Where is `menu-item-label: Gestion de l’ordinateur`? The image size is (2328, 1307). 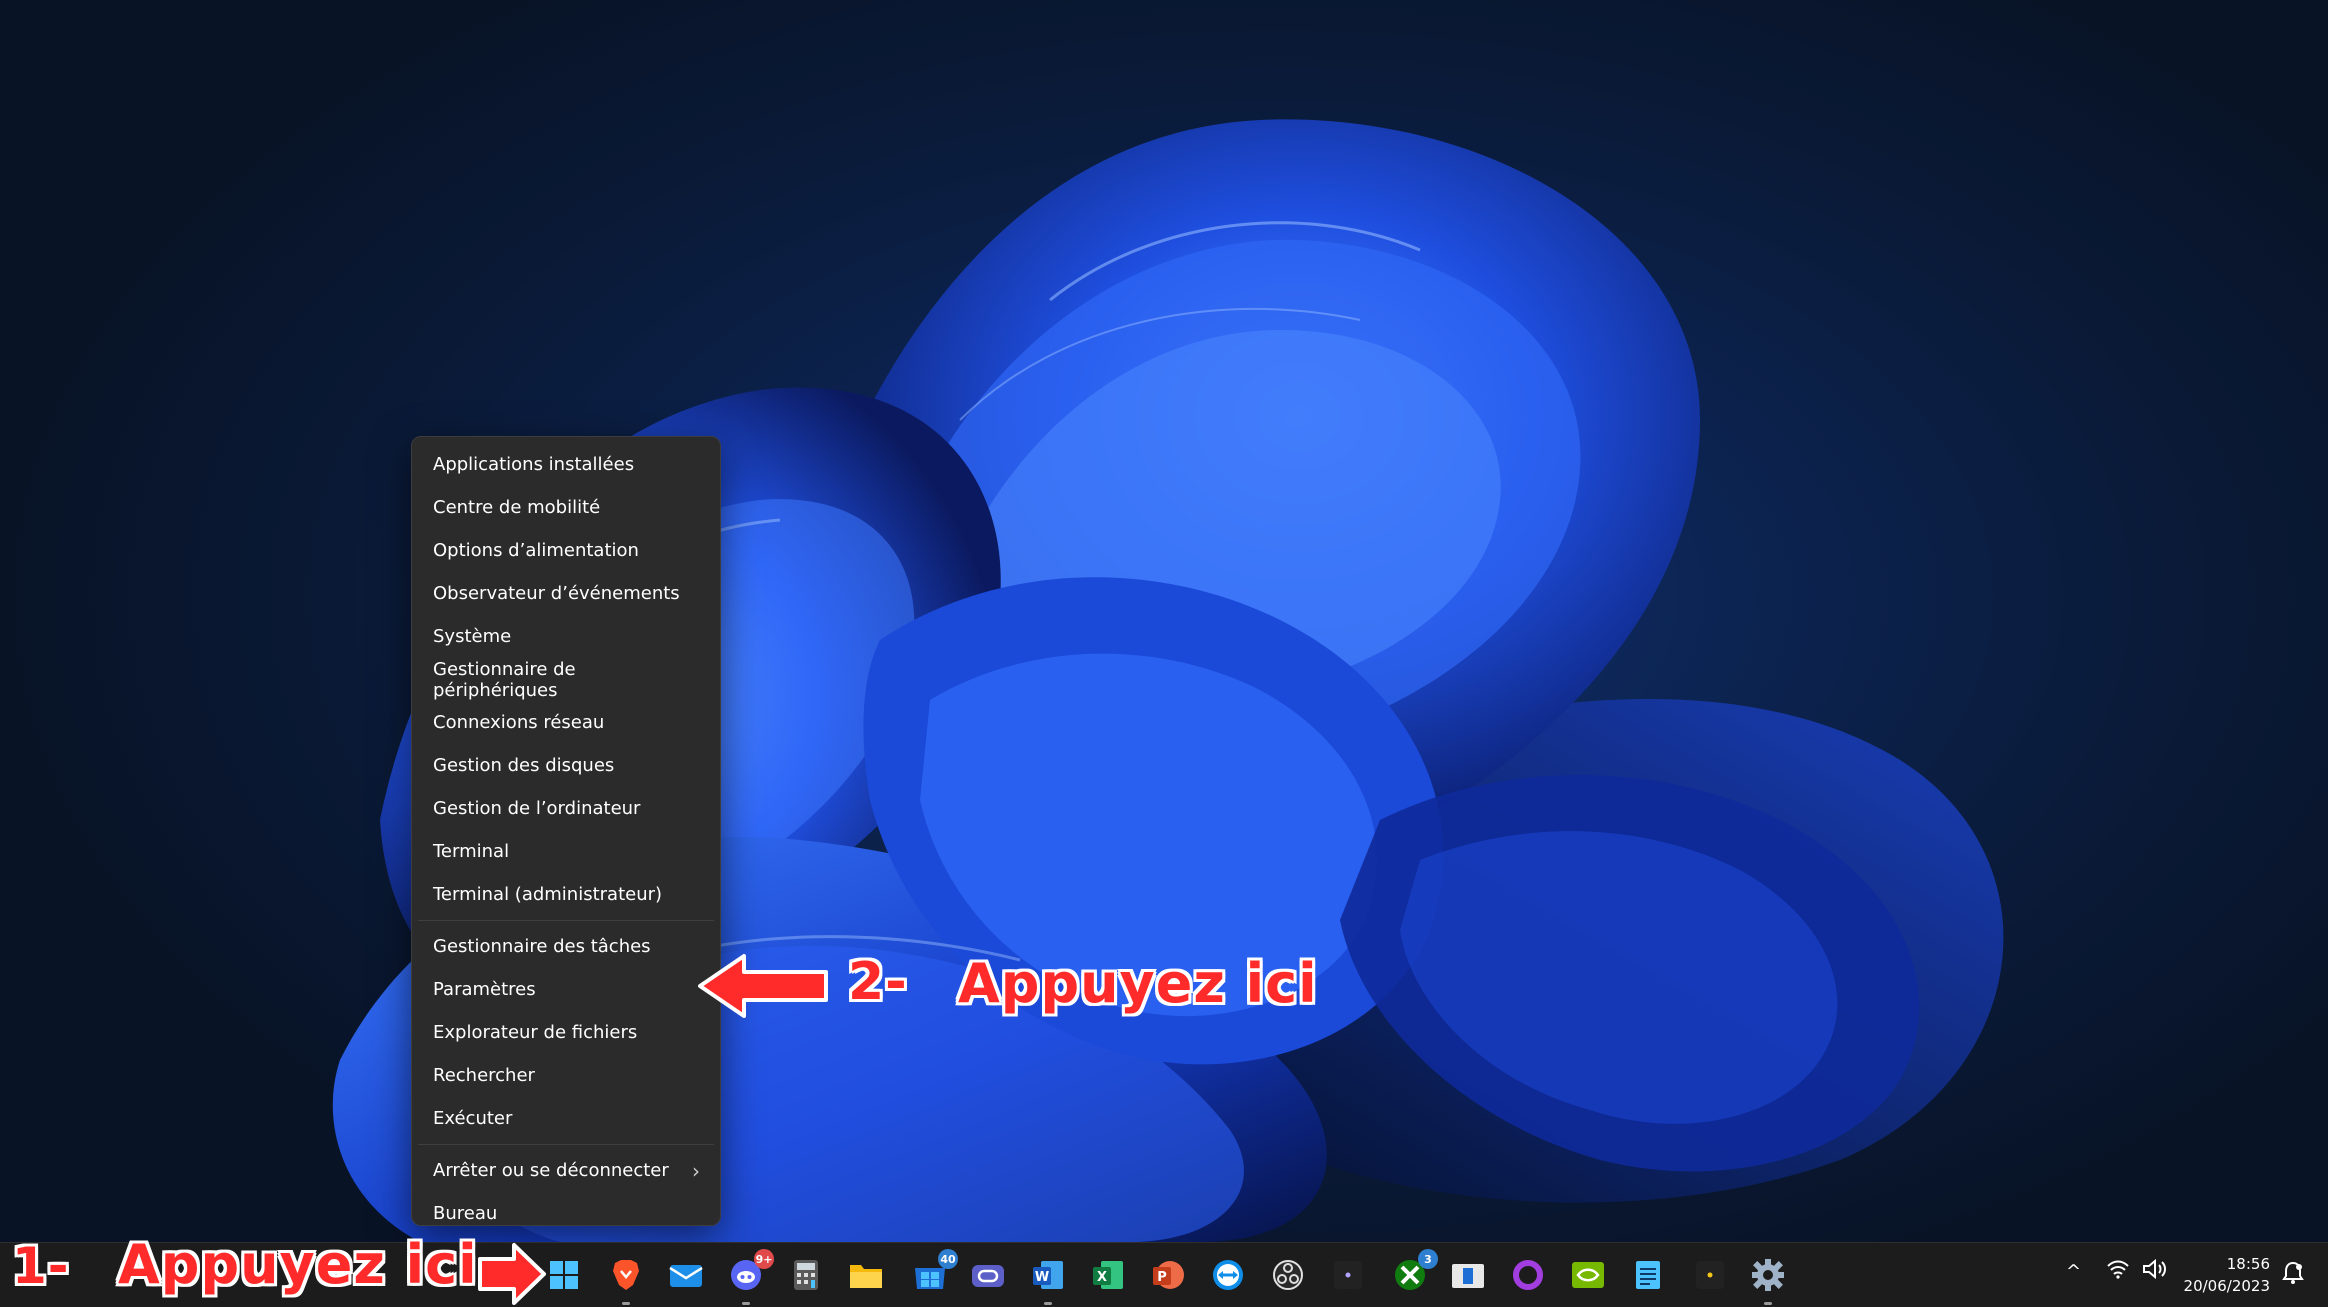 menu-item-label: Gestion de l’ordinateur is located at coordinates (537, 808).